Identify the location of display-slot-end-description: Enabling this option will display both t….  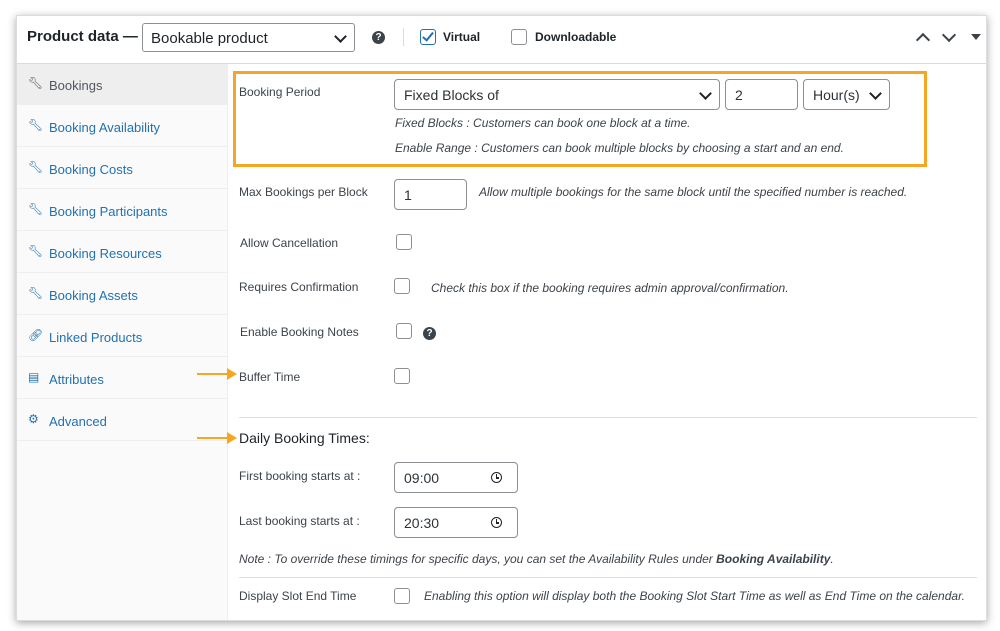
(694, 596).